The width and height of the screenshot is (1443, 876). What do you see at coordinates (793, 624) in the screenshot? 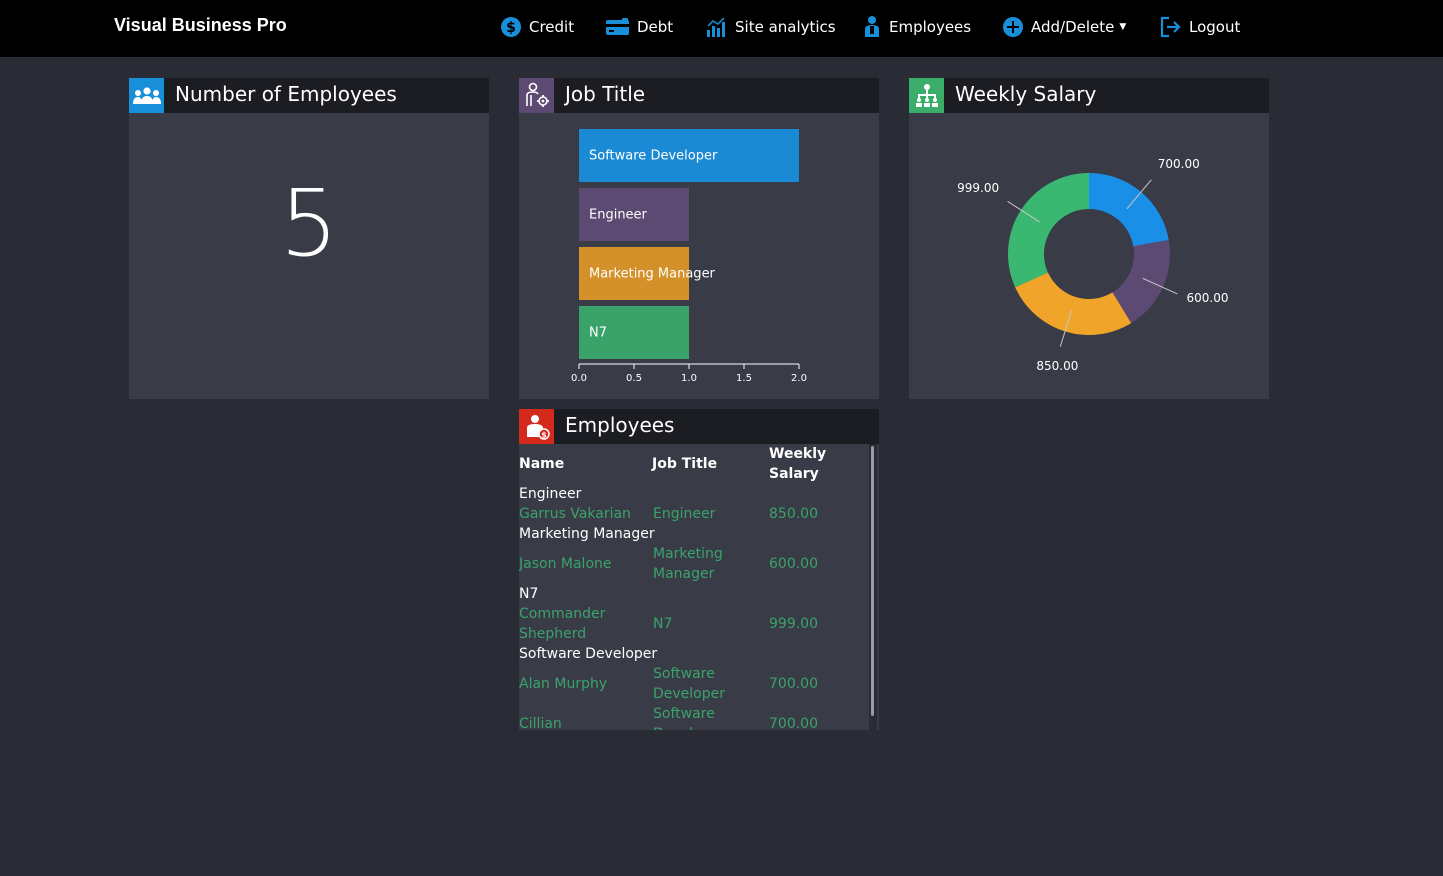
I see `weekly-salary-cell: 999.00` at bounding box center [793, 624].